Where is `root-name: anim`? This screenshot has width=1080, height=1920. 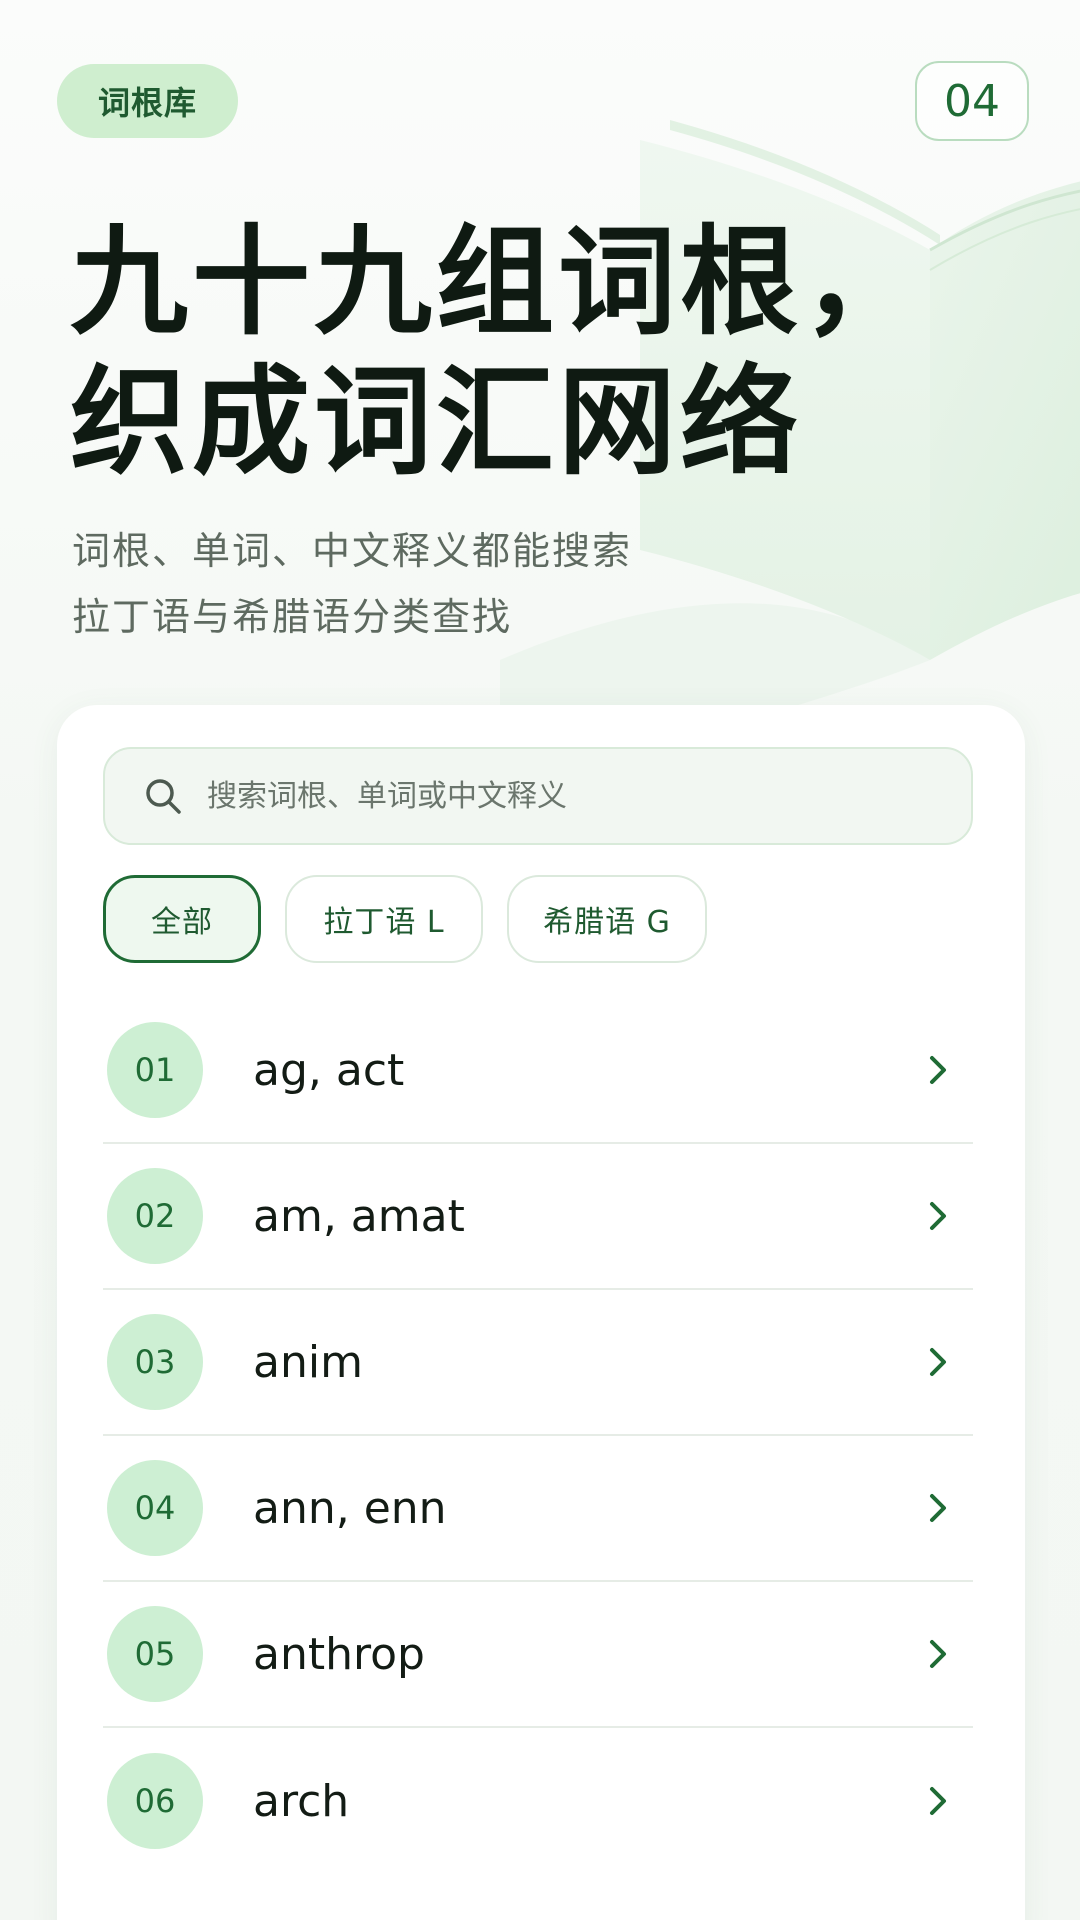 root-name: anim is located at coordinates (308, 1362).